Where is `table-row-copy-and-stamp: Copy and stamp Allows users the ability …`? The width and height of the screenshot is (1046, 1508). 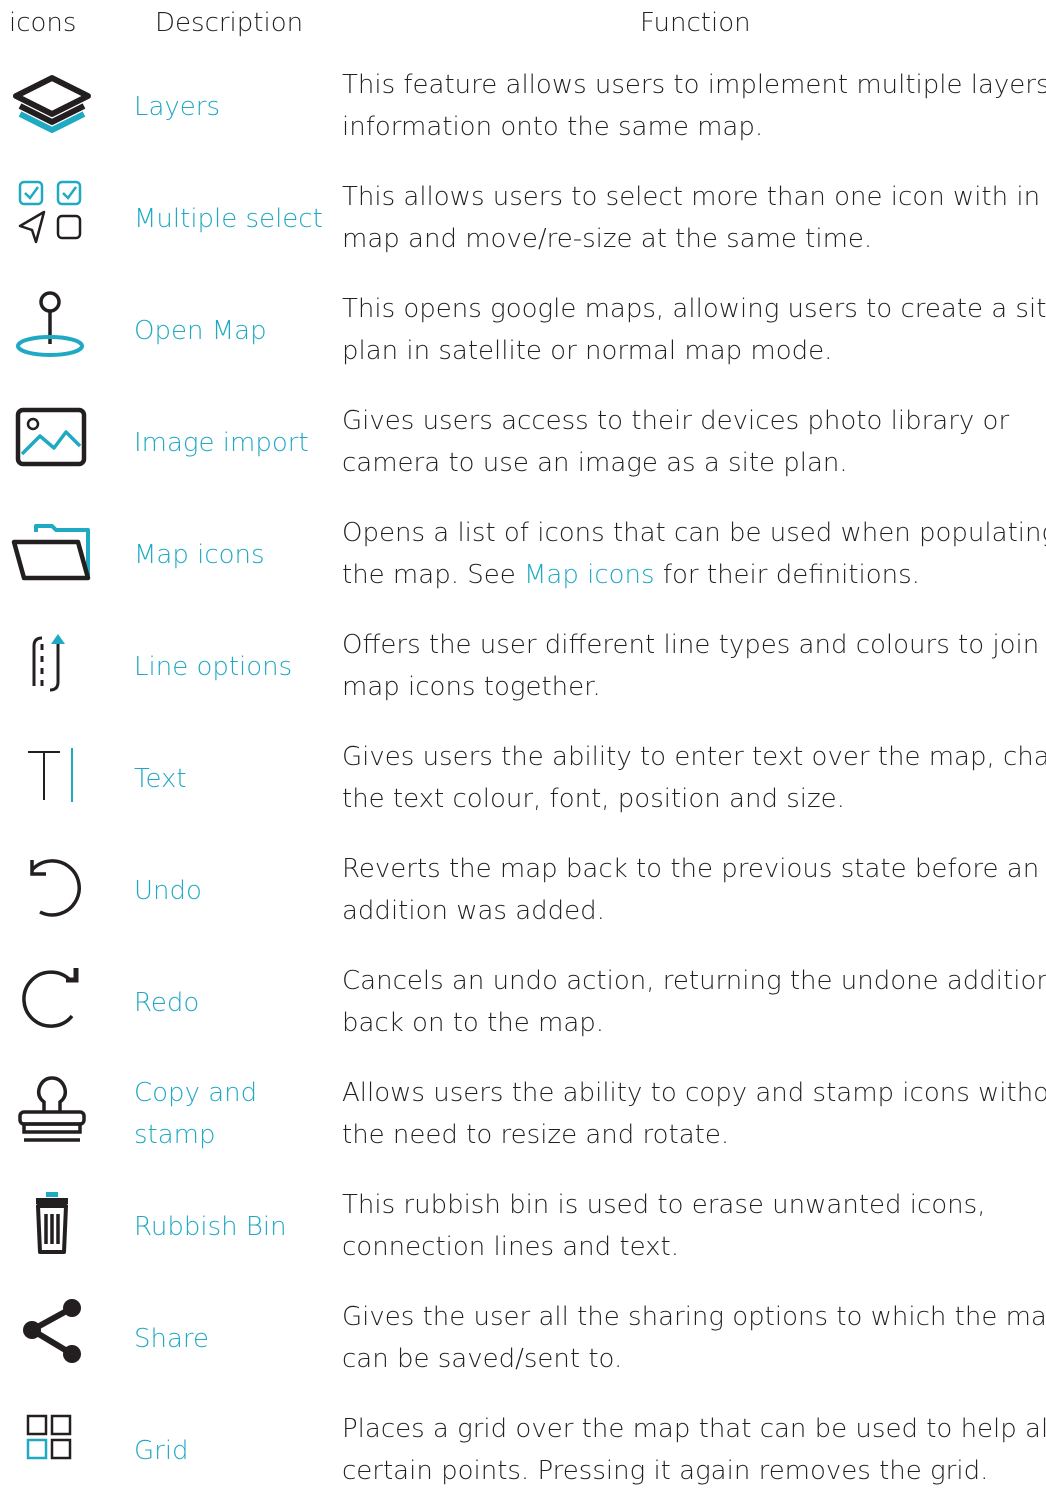
table-row-copy-and-stamp: Copy and stamp Allows users the ability … is located at coordinates (523, 1116).